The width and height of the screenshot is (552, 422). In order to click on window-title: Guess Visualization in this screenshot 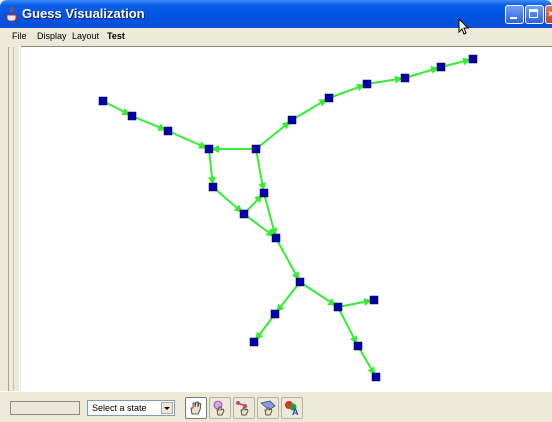, I will do `click(83, 13)`.